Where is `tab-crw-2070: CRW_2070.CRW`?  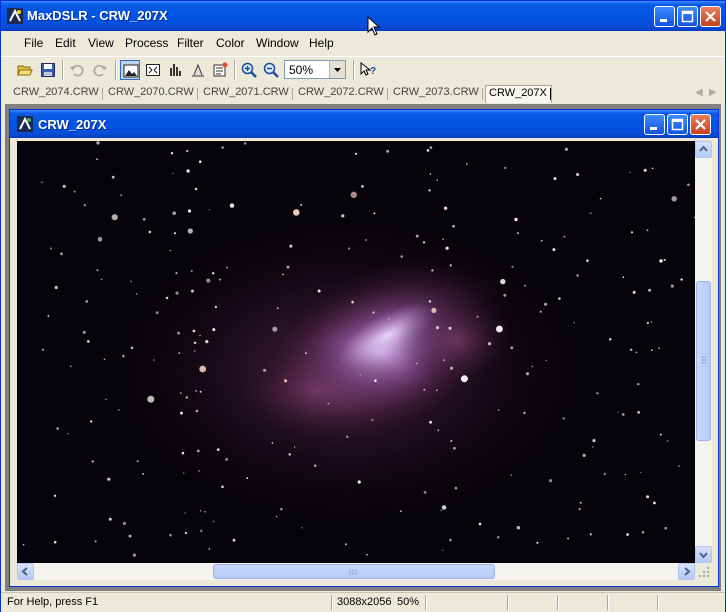 tab-crw-2070: CRW_2070.CRW is located at coordinates (151, 94).